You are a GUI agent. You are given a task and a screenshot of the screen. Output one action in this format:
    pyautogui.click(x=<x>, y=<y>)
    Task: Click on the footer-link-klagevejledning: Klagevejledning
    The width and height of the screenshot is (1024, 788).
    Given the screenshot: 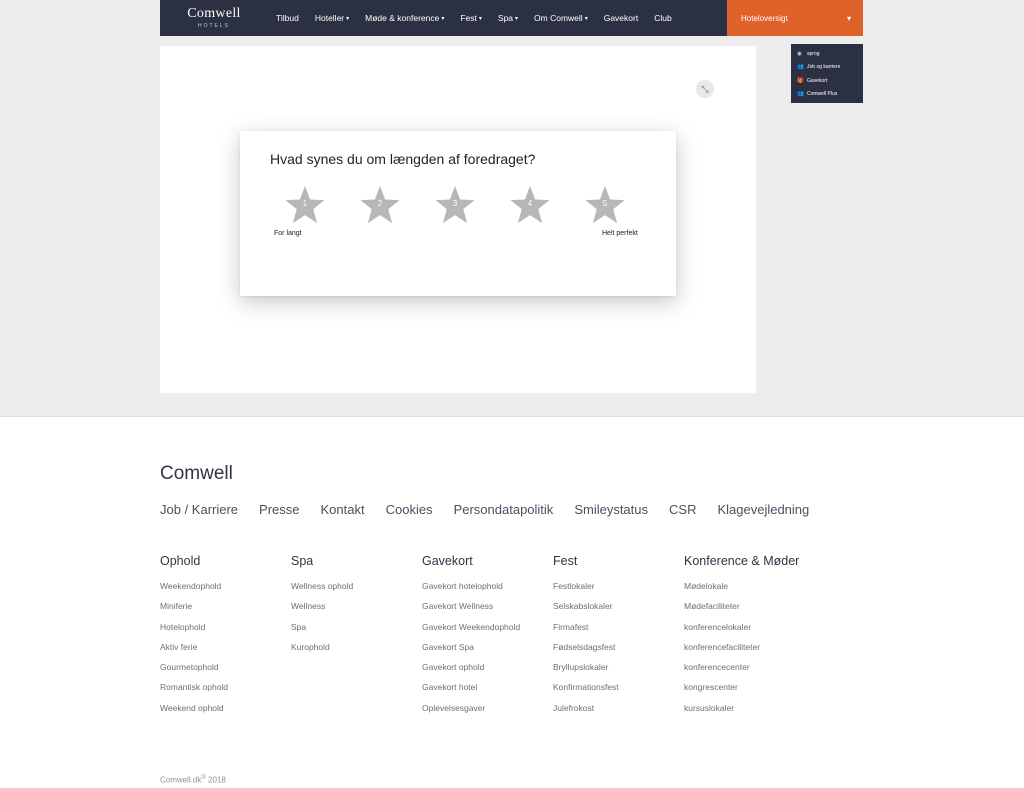 What is the action you would take?
    pyautogui.click(x=763, y=509)
    